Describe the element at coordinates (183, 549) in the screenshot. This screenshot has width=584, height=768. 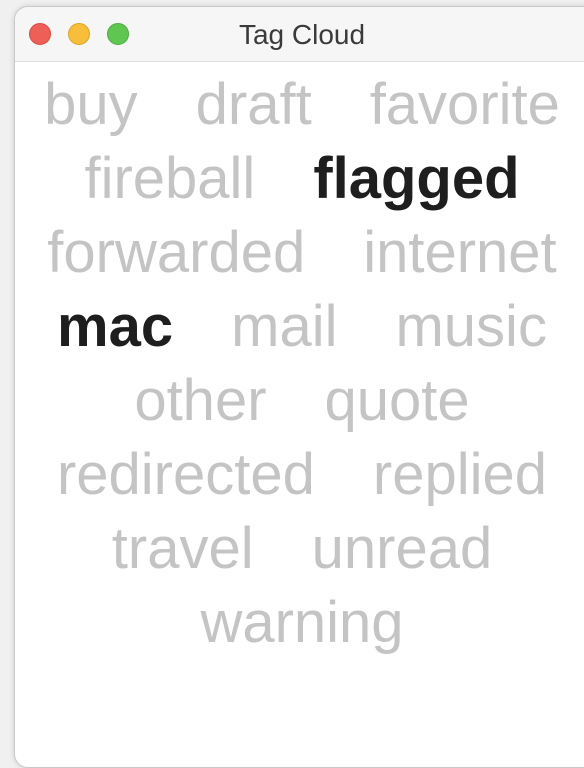
I see `tag-travel: travel` at that location.